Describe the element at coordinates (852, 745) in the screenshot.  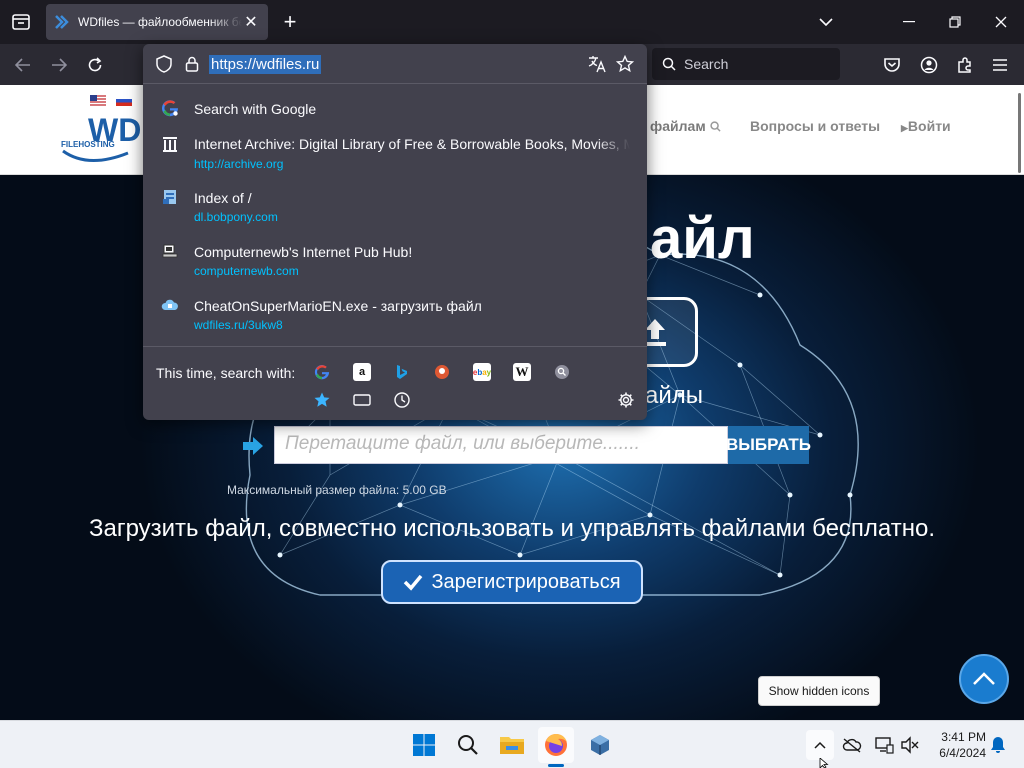
I see `onedrive-tray-button` at that location.